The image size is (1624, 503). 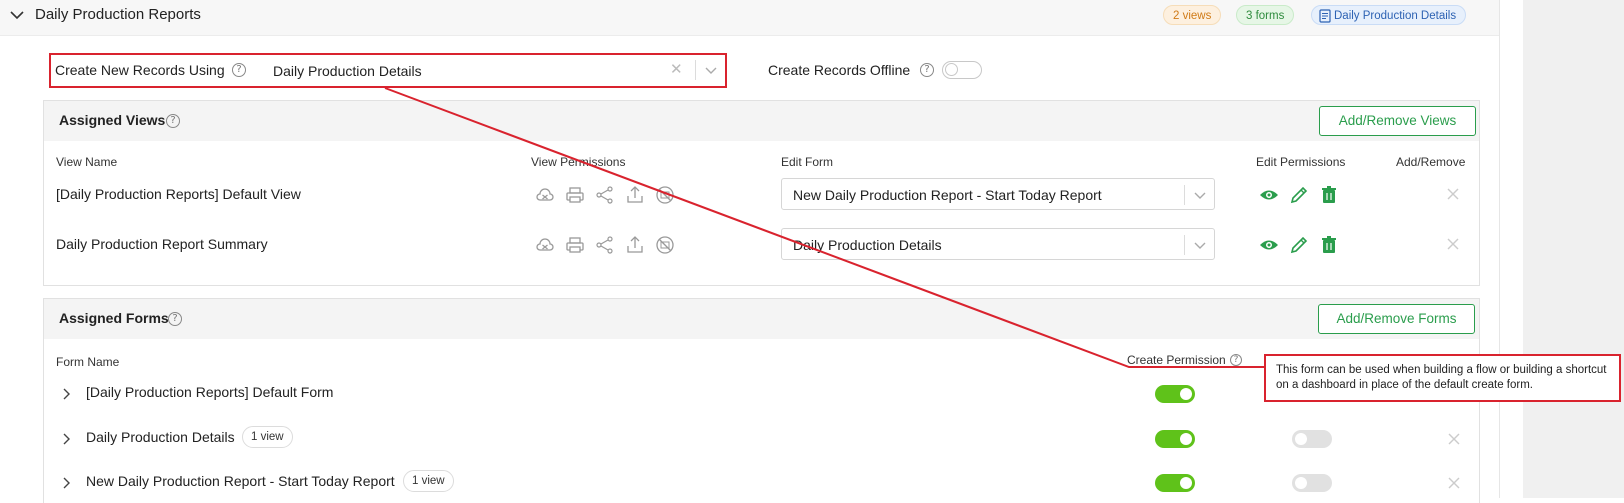 What do you see at coordinates (1431, 162) in the screenshot?
I see `col-add-remove: Add/Remove` at bounding box center [1431, 162].